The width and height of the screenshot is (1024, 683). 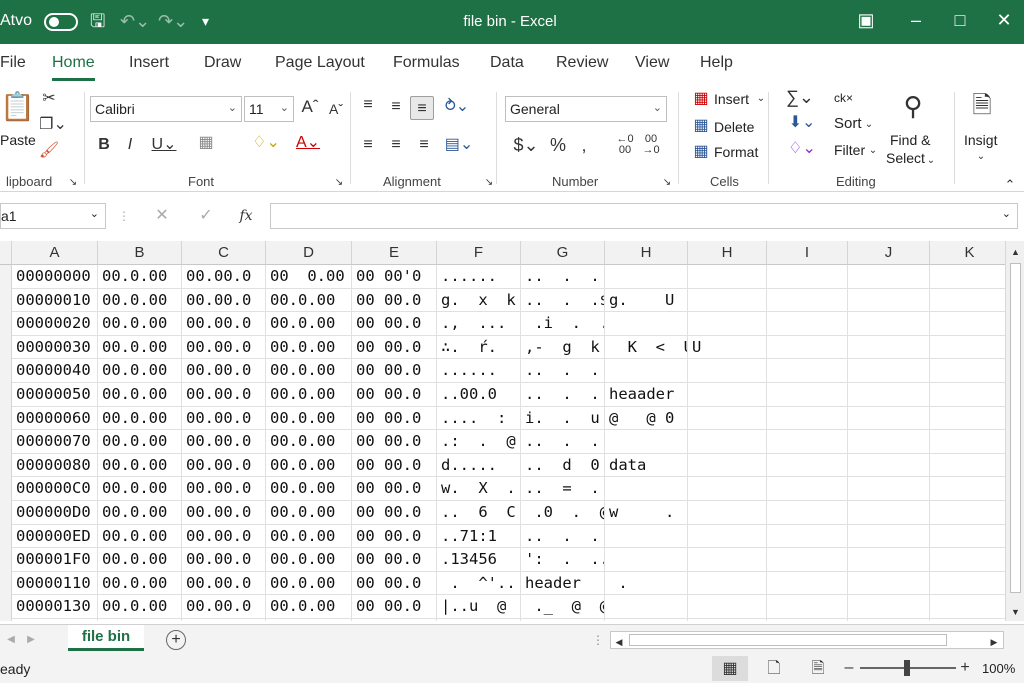 I want to click on column-header: G, so click(x=563, y=253).